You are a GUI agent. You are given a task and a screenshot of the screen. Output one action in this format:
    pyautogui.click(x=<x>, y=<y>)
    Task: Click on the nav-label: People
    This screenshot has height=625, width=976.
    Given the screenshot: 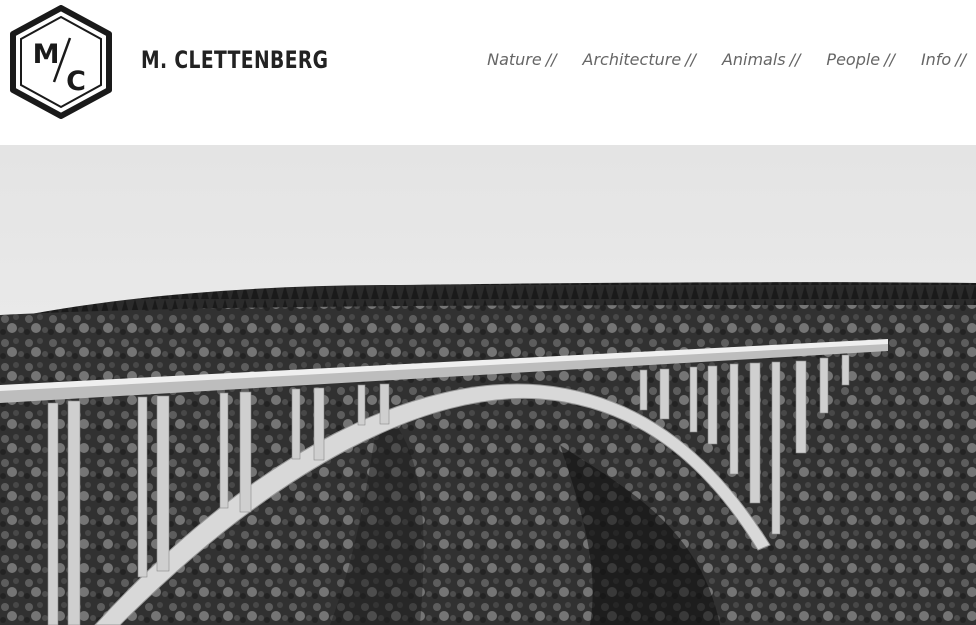 What is the action you would take?
    pyautogui.click(x=853, y=59)
    